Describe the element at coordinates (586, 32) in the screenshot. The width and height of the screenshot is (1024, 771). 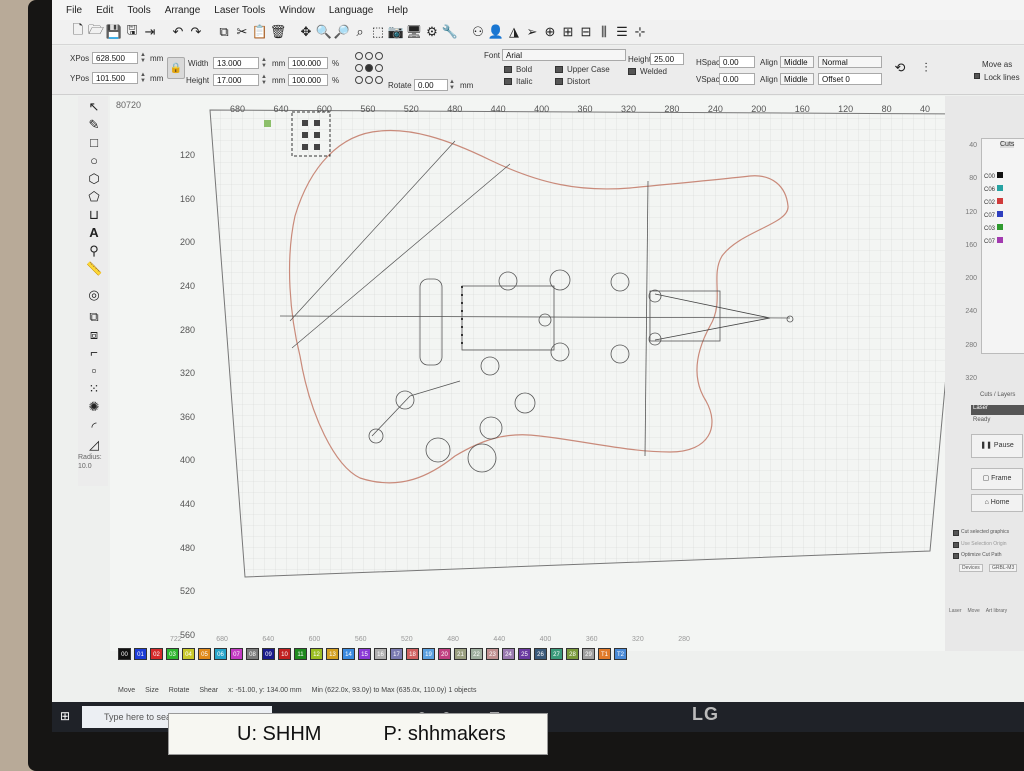
I see `align-center-icon: ⊟` at that location.